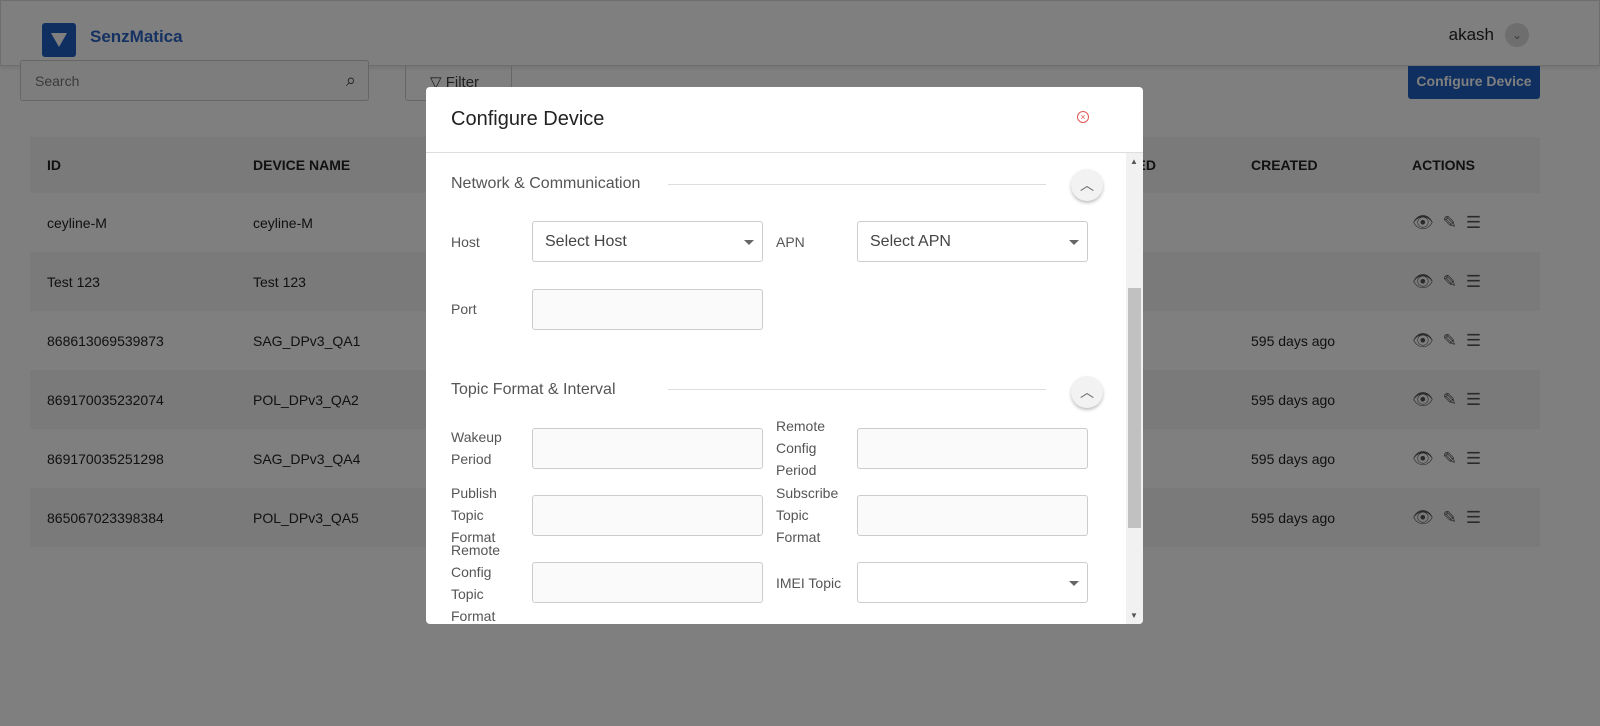  What do you see at coordinates (1083, 117) in the screenshot?
I see `close-icon: ×` at bounding box center [1083, 117].